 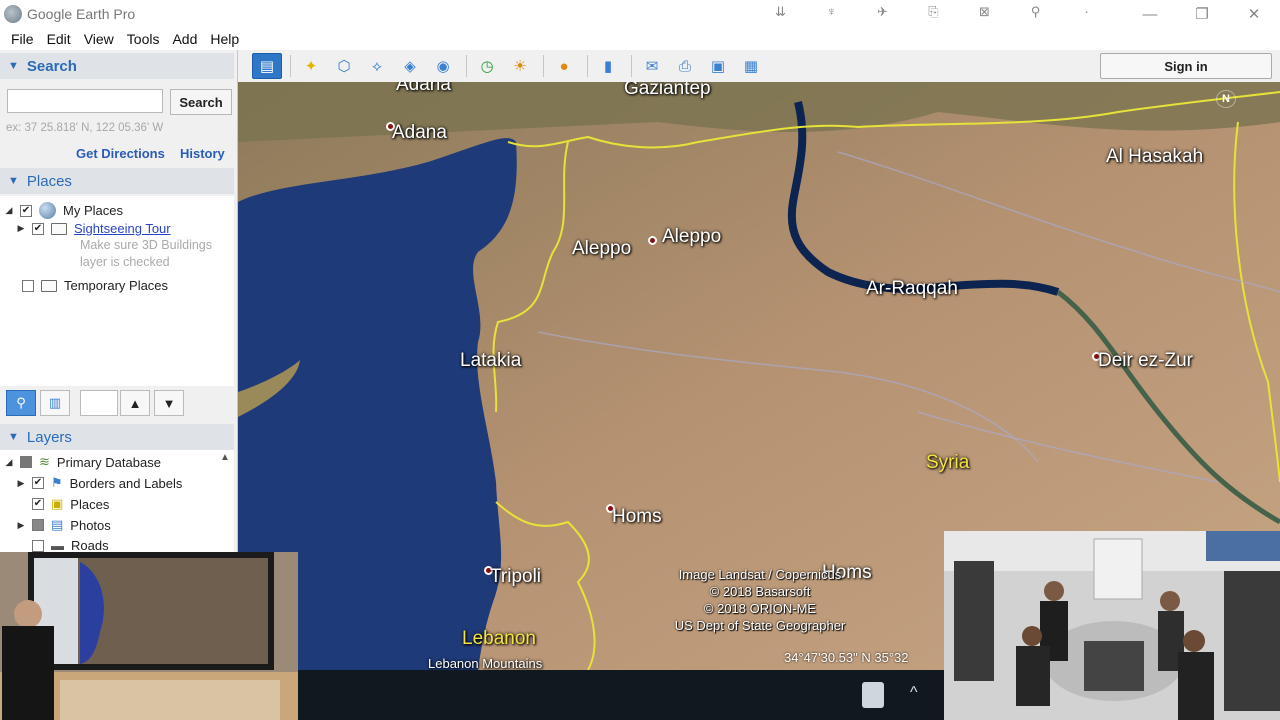 What do you see at coordinates (780, 12) in the screenshot?
I see `toolbar-toggle-icon: ⇊` at bounding box center [780, 12].